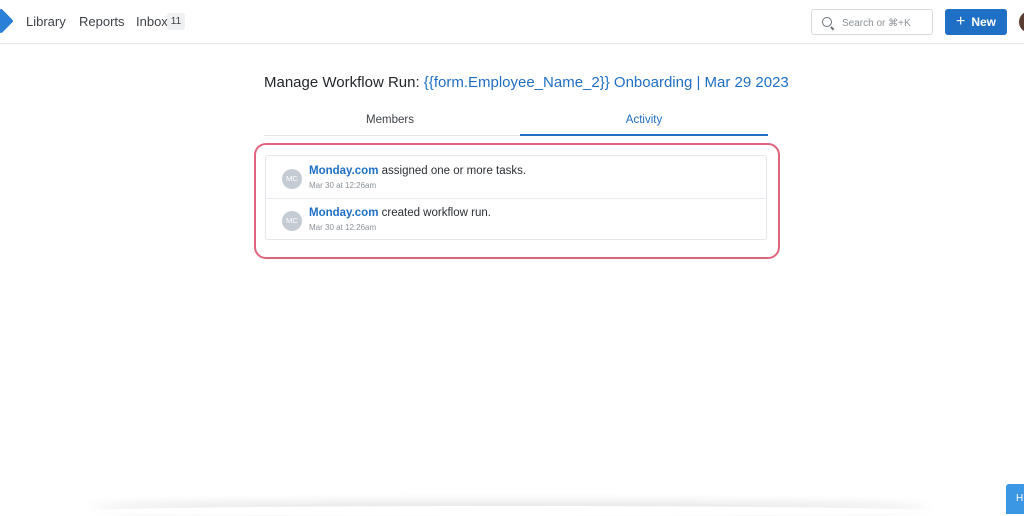 This screenshot has width=1024, height=516. I want to click on activity-text: Monday.com created workflow run., so click(400, 213).